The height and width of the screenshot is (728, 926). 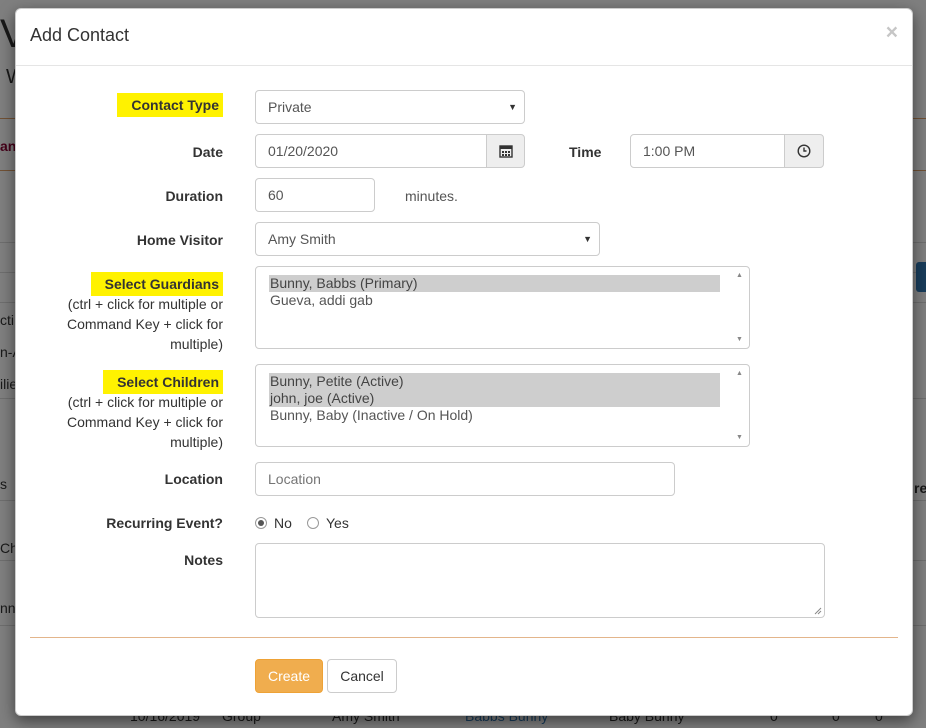 I want to click on list-item: Gueva, addi gab, so click(x=494, y=300).